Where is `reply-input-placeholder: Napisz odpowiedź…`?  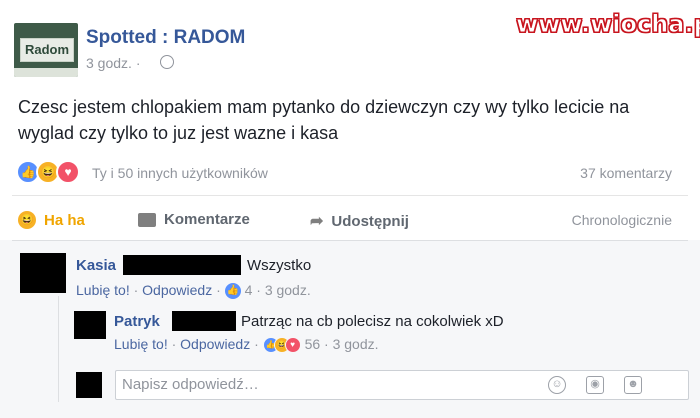
reply-input-placeholder: Napisz odpowiedź… is located at coordinates (190, 384).